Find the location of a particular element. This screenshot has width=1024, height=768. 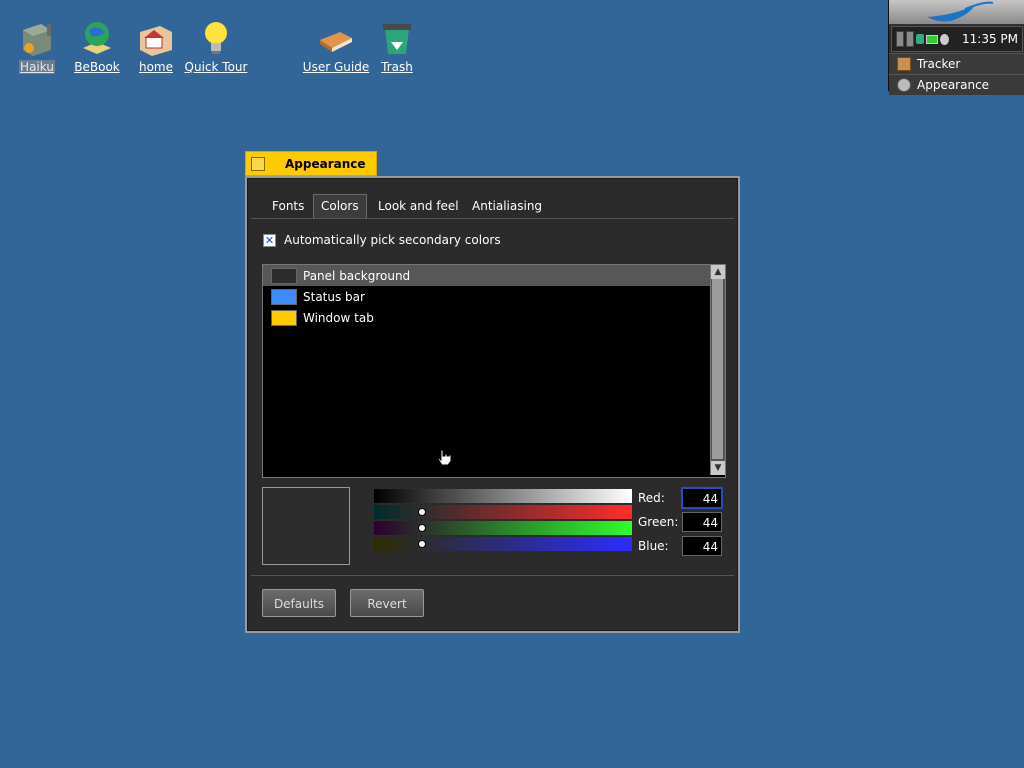

hand-cursor-icon is located at coordinates (444, 457).